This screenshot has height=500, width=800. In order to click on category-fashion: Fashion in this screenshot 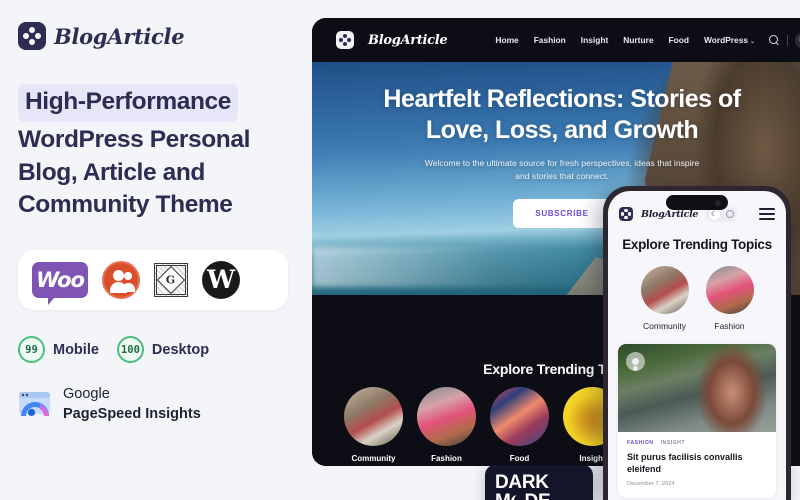, I will do `click(446, 425)`.